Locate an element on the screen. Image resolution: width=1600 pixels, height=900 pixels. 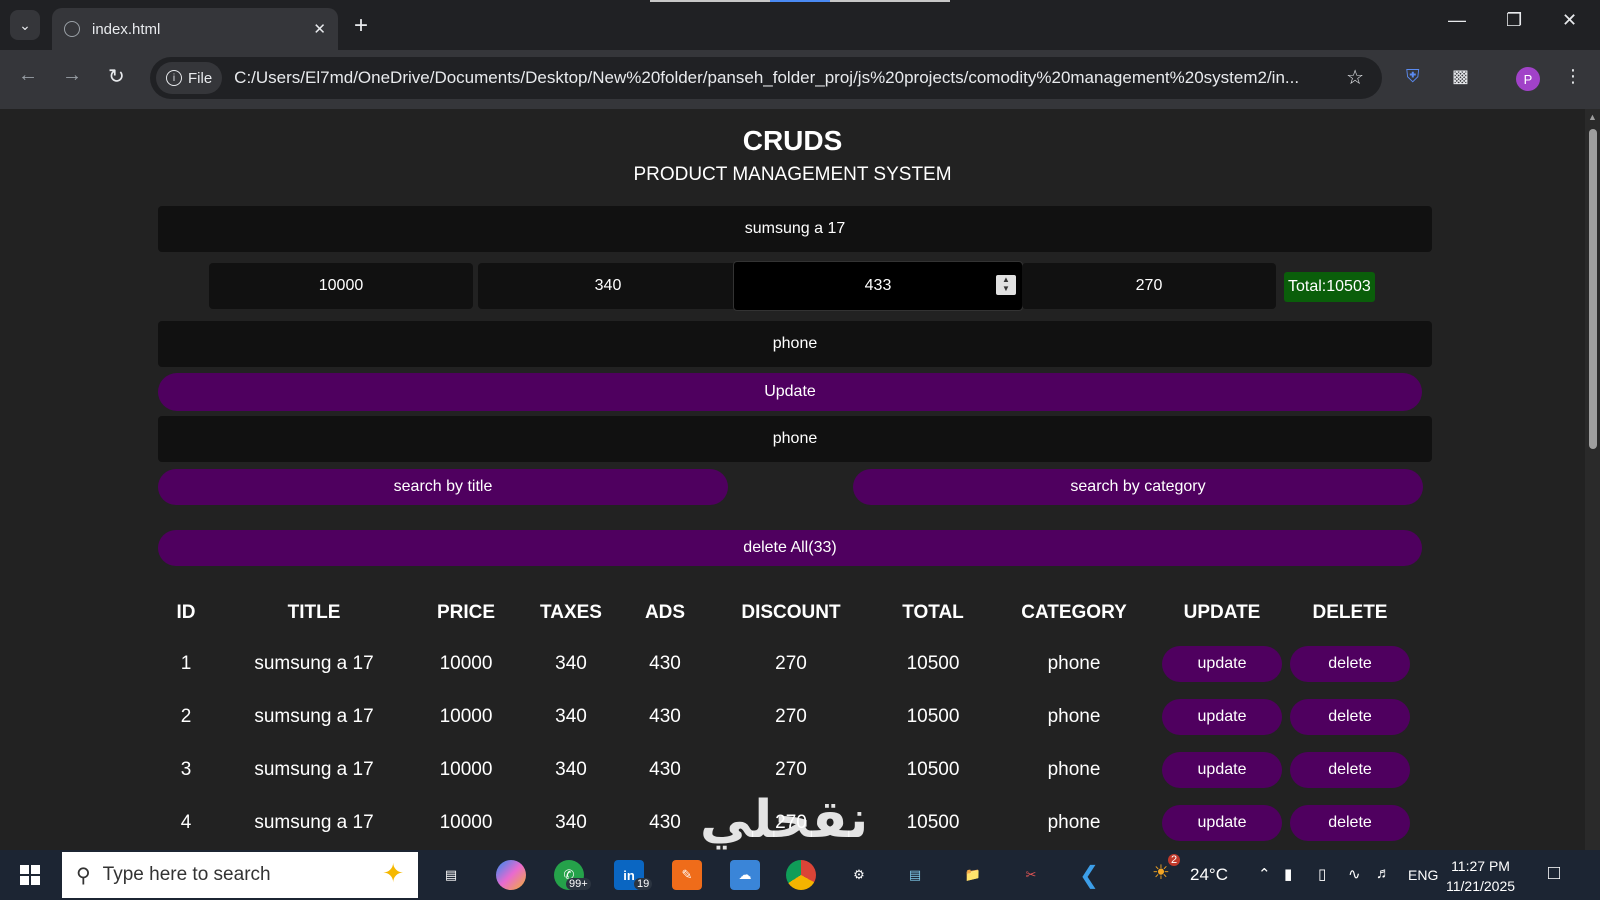
search-by-category-button: search by category is located at coordinates (1138, 487).